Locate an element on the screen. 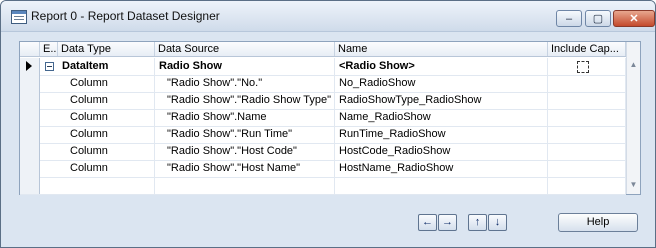 Image resolution: width=656 pixels, height=248 pixels. arrow-right-icon: → is located at coordinates (447, 222).